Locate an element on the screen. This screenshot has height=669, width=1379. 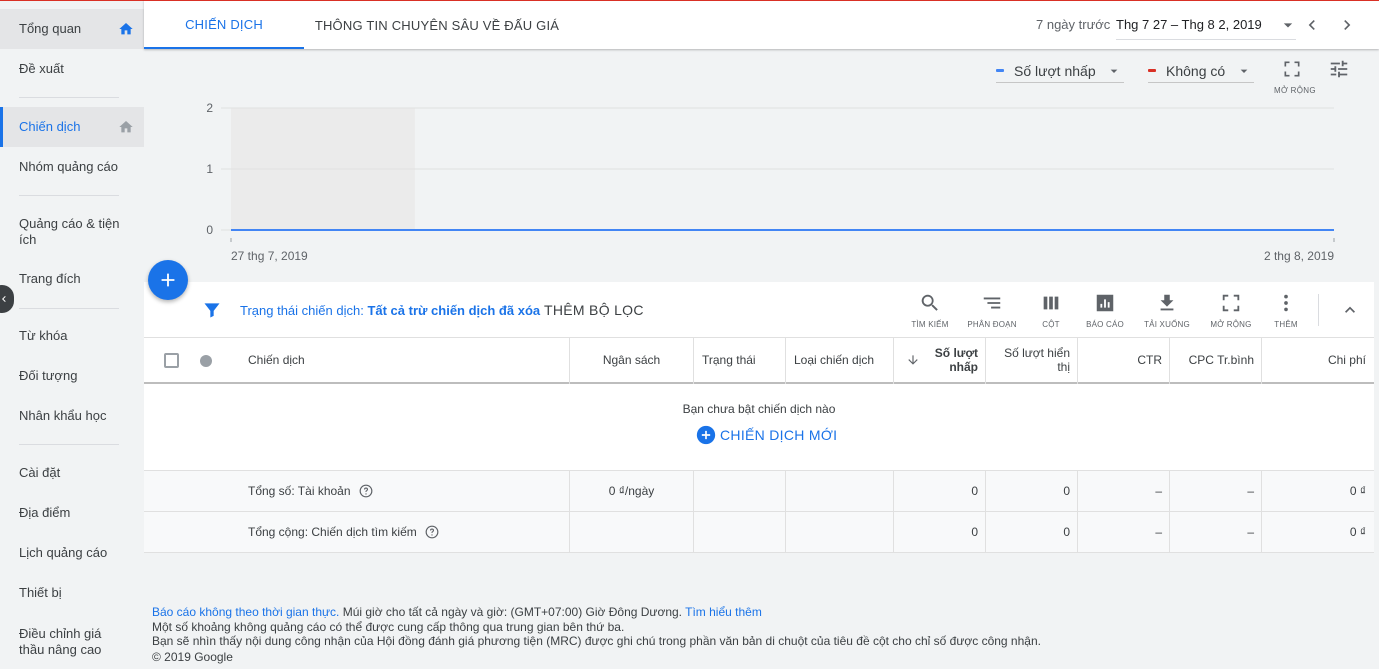
col-header-ctr: CTR is located at coordinates (1124, 360).